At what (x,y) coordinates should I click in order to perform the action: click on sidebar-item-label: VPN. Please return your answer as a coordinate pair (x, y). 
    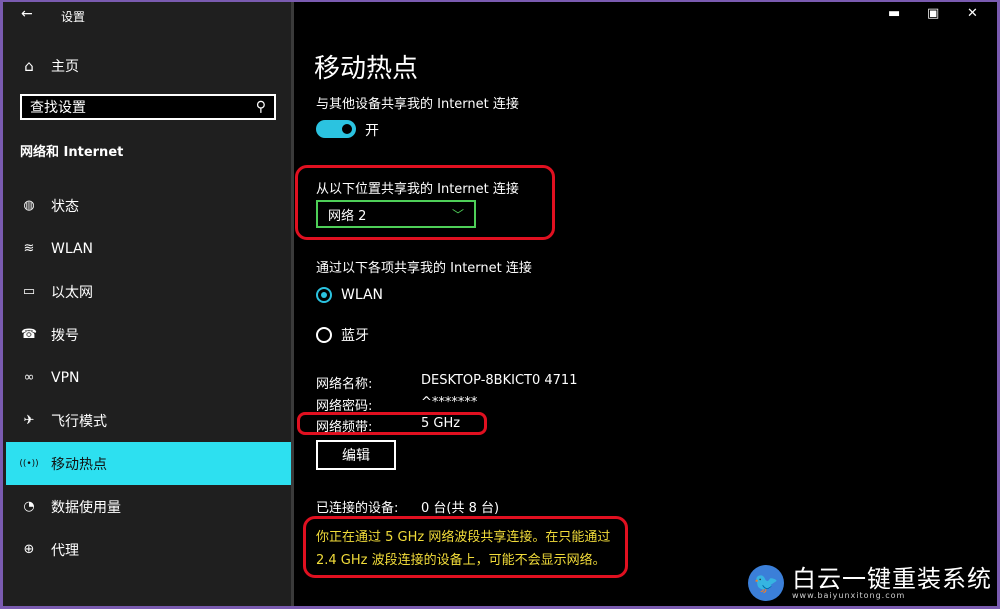
    Looking at the image, I should click on (65, 377).